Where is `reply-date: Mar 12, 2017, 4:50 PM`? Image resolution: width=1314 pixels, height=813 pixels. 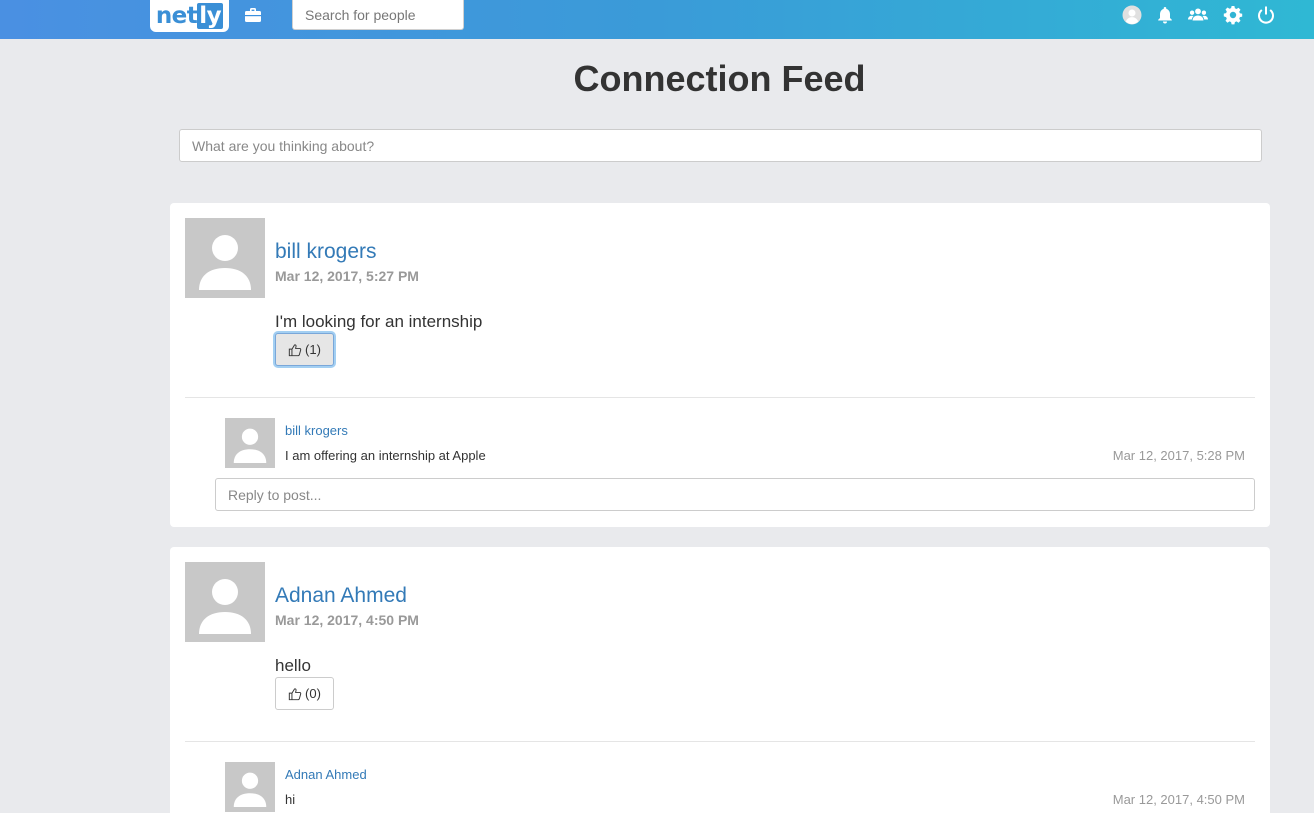
reply-date: Mar 12, 2017, 4:50 PM is located at coordinates (1178, 799).